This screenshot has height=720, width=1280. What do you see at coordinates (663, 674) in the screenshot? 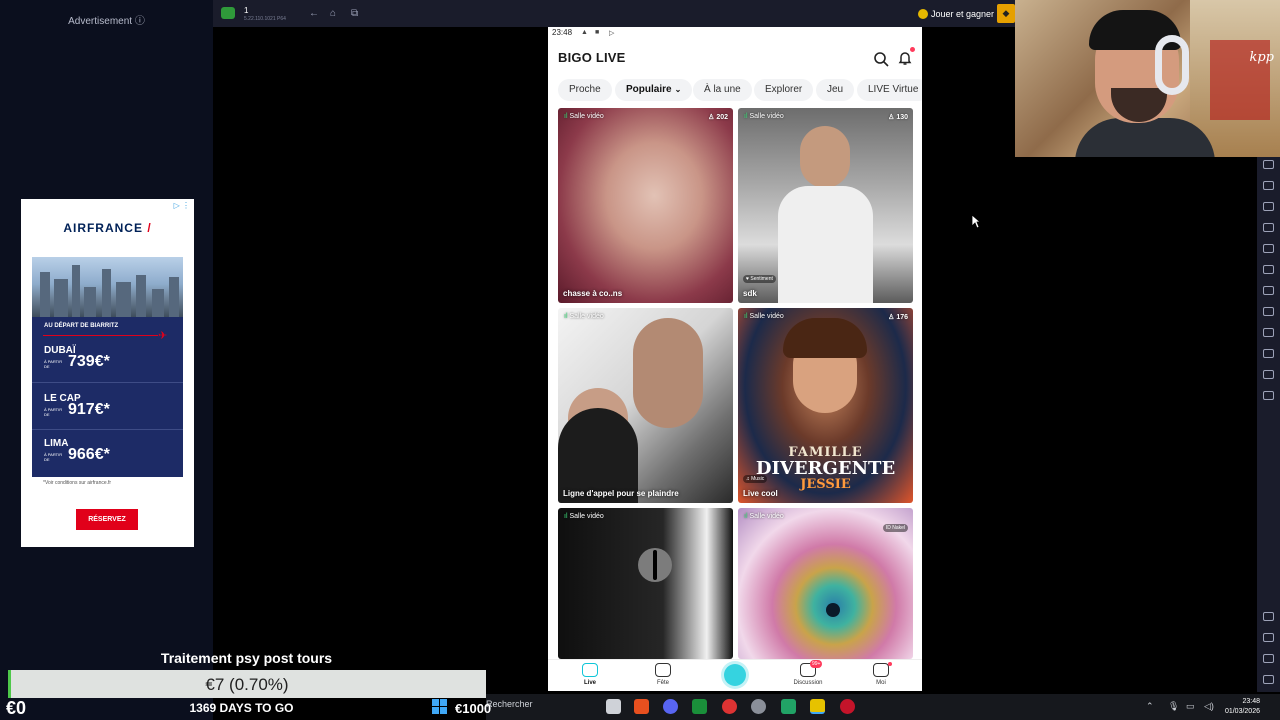
I see `nav-fete: Fête` at bounding box center [663, 674].